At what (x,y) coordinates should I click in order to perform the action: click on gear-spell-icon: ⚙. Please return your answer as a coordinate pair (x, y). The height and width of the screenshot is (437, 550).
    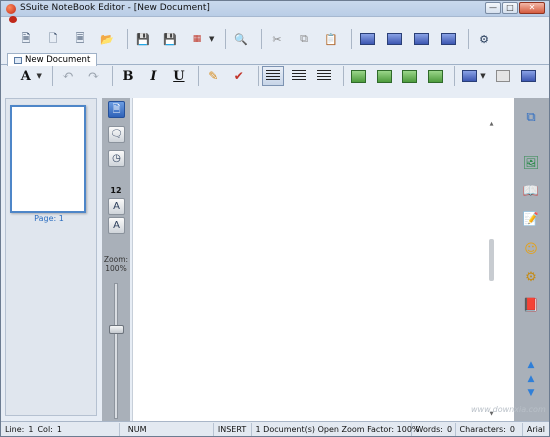
    Looking at the image, I should click on (531, 277).